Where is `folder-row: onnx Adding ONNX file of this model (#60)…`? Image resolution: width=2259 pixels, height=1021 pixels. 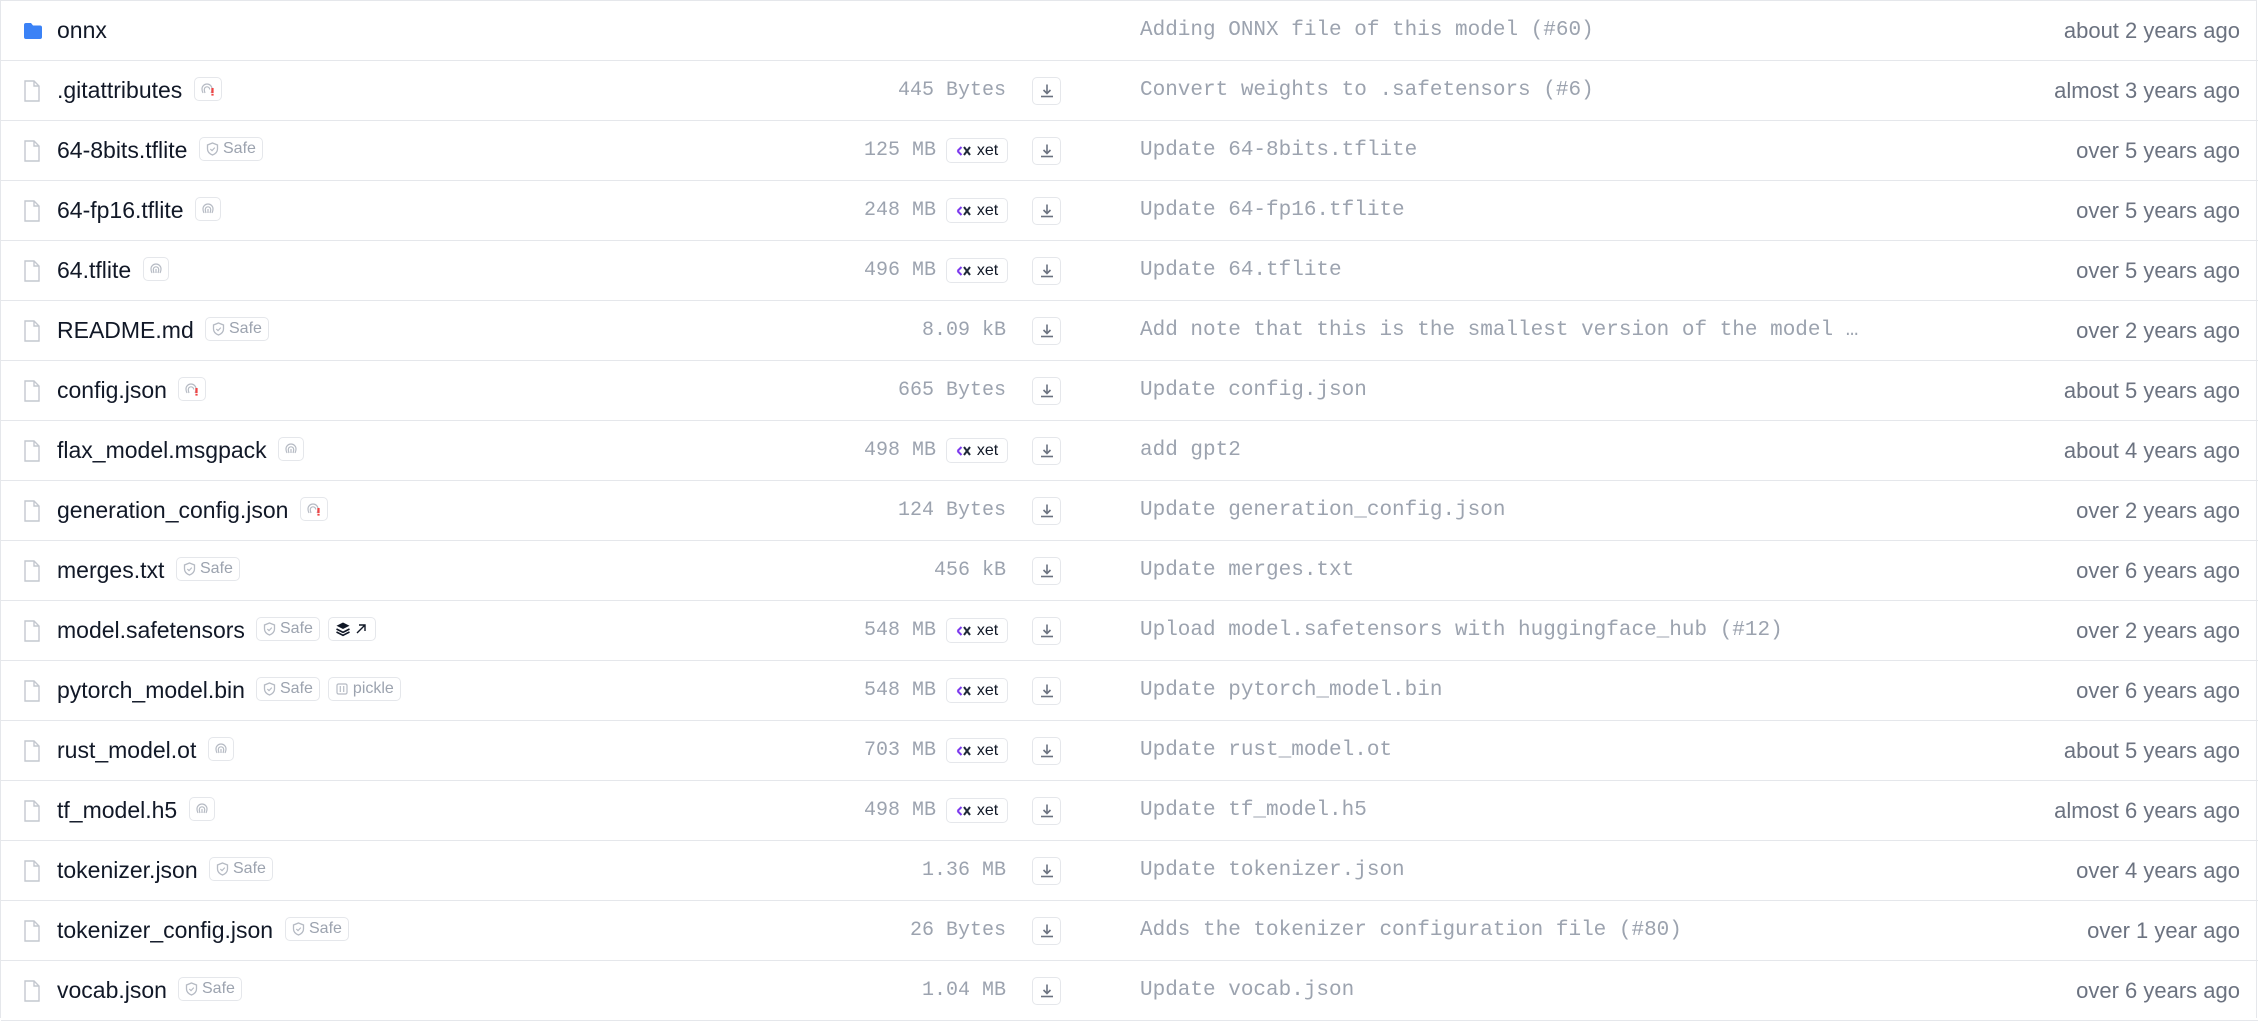 folder-row: onnx Adding ONNX file of this model (#60)… is located at coordinates (1129, 31).